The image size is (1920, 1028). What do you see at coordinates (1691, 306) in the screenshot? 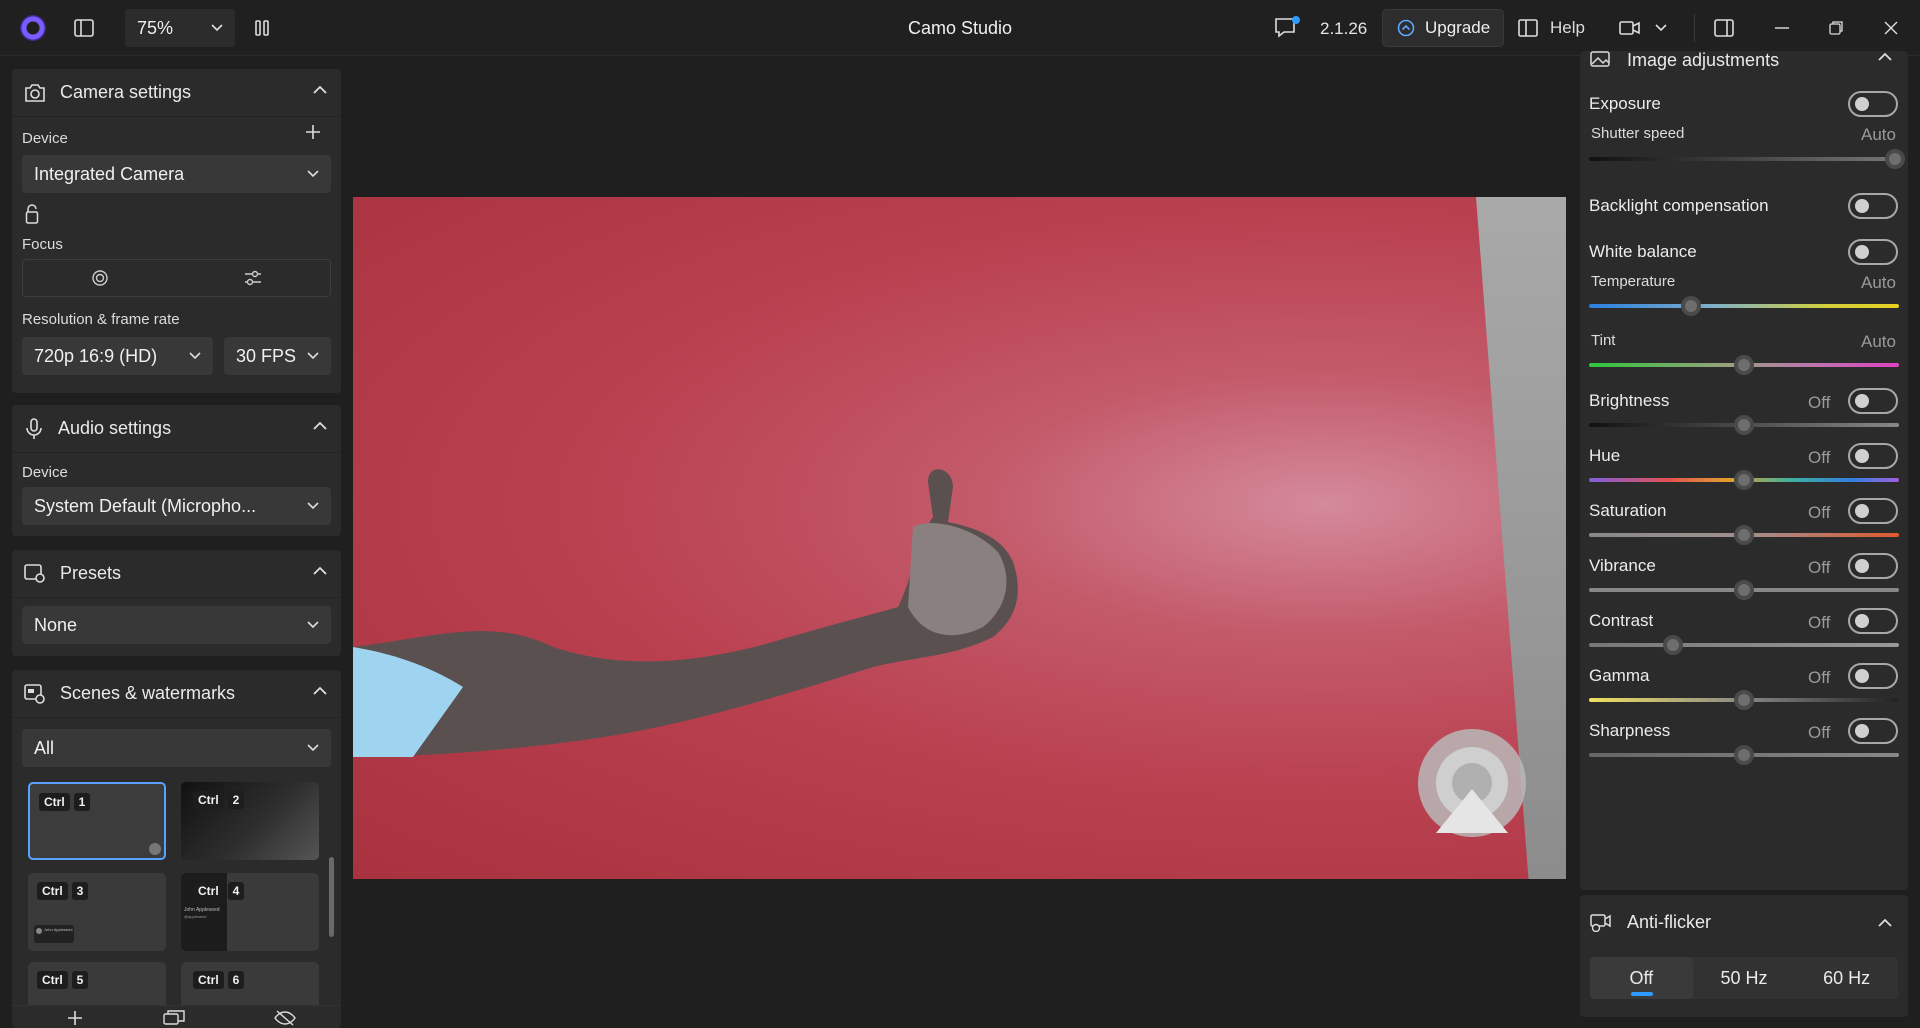
I see `temperature-knob` at bounding box center [1691, 306].